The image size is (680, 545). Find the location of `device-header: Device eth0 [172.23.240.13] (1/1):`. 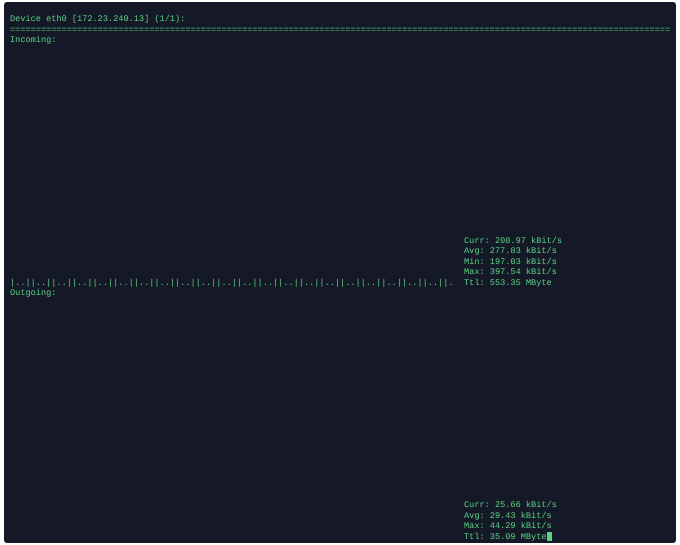

device-header: Device eth0 [172.23.240.13] (1/1): is located at coordinates (98, 19).